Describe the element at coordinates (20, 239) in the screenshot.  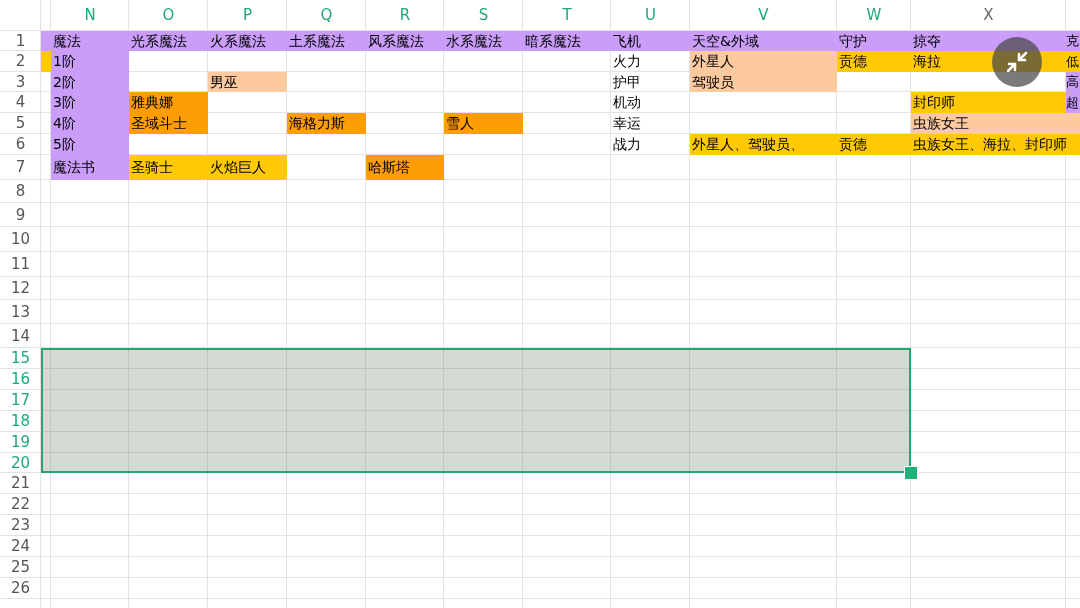
I see `row-header: 10` at that location.